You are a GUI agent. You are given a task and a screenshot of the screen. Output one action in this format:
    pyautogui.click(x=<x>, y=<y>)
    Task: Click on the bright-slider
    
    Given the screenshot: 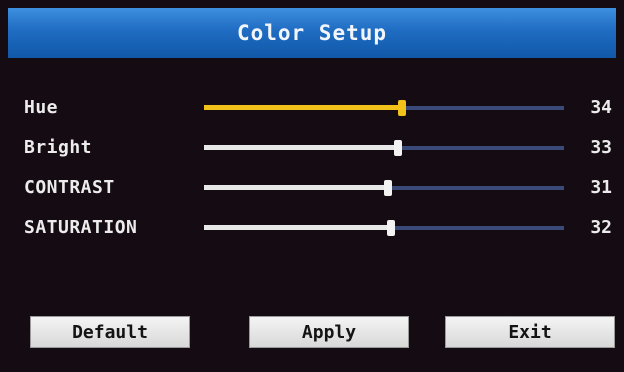 What is the action you would take?
    pyautogui.click(x=384, y=148)
    